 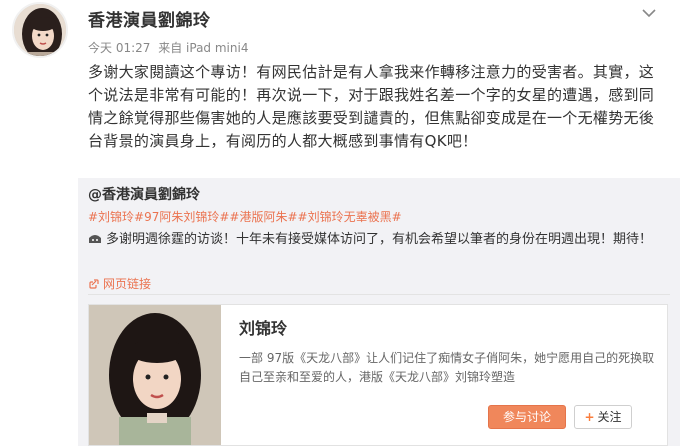 What do you see at coordinates (589, 417) in the screenshot?
I see `plus-icon: +` at bounding box center [589, 417].